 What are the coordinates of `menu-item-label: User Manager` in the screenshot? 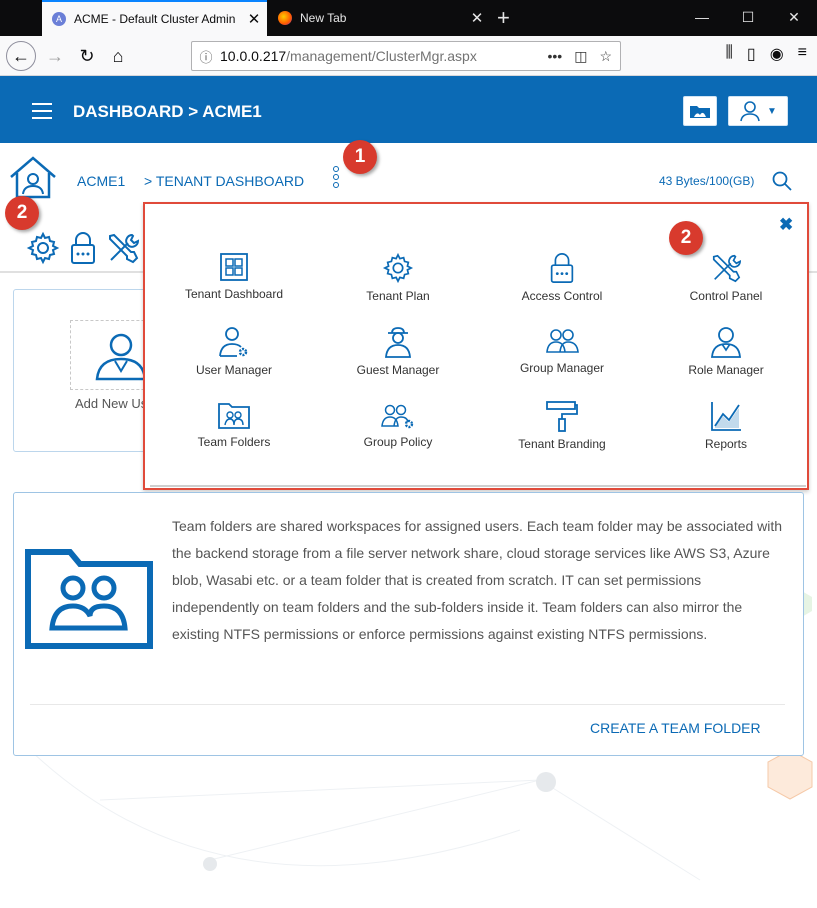 It's located at (234, 370).